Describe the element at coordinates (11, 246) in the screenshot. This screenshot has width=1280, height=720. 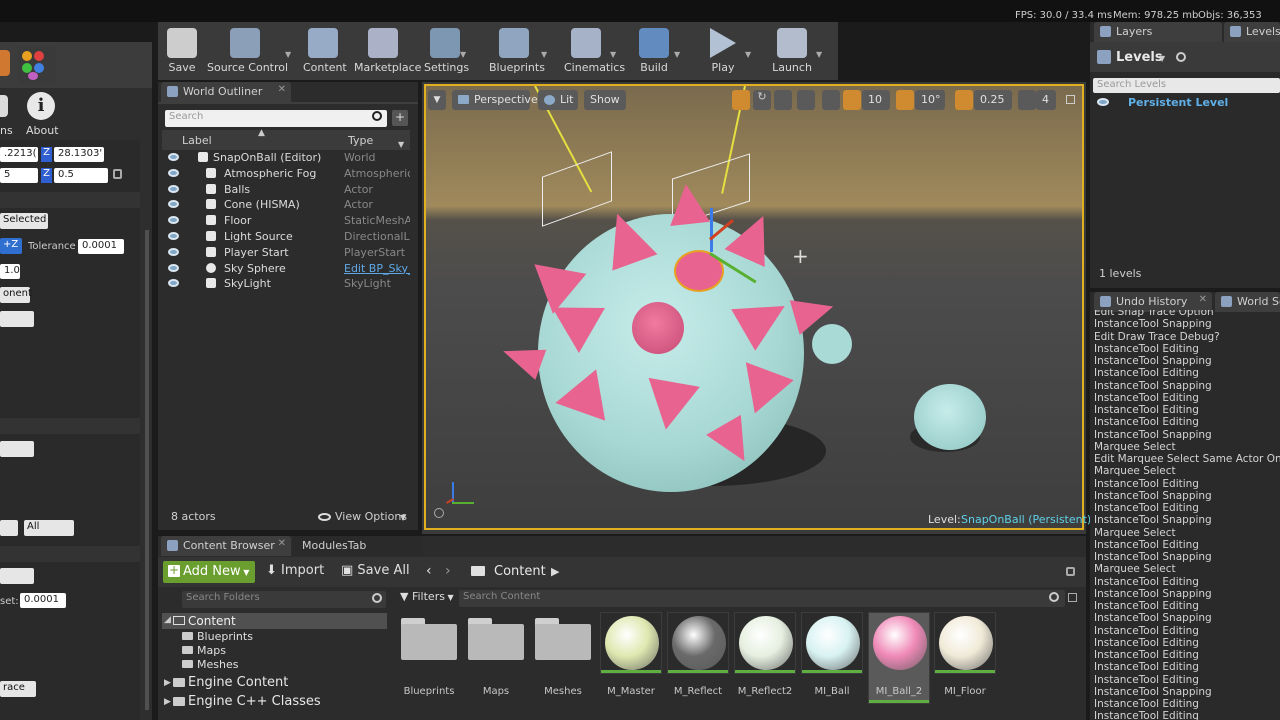
I see `plus-z-button: +Z` at that location.